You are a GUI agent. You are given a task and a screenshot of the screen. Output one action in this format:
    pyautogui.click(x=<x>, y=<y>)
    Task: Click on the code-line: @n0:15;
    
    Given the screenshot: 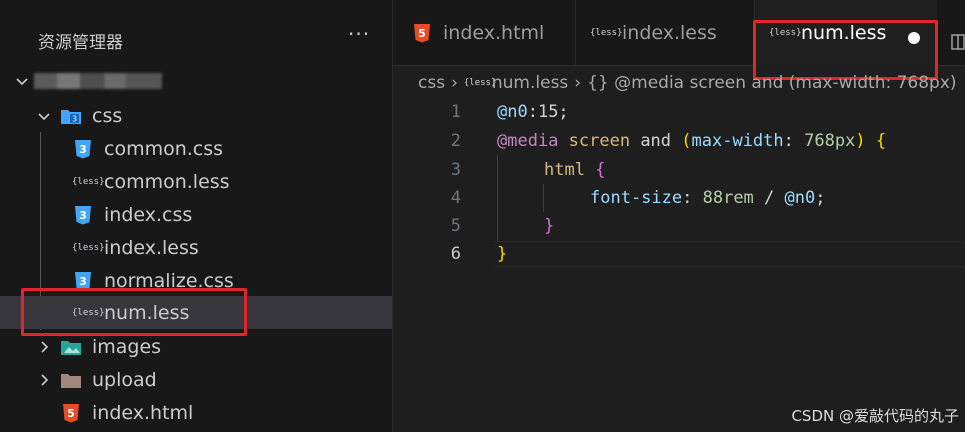 What is the action you would take?
    pyautogui.click(x=533, y=112)
    